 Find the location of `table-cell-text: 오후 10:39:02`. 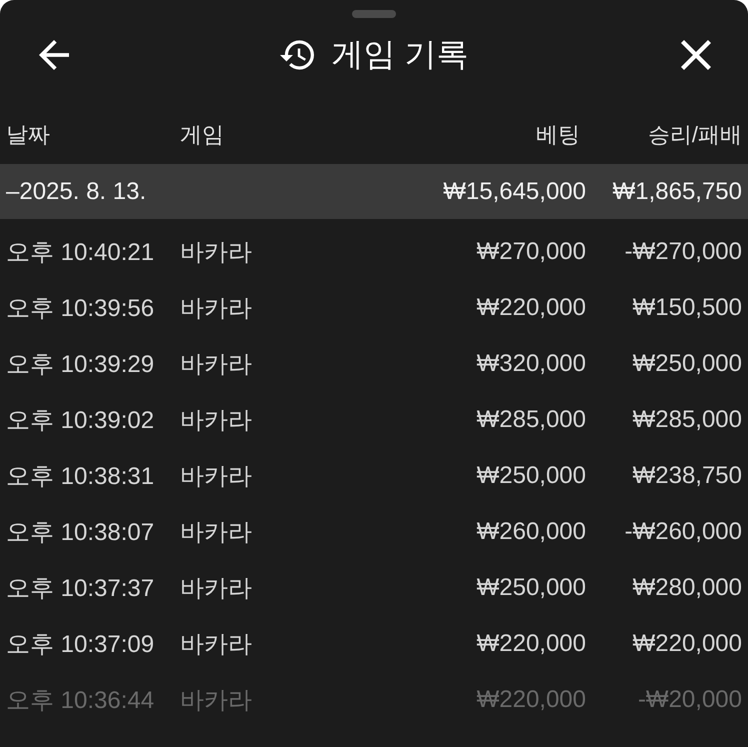

table-cell-text: 오후 10:39:02 is located at coordinates (81, 421).